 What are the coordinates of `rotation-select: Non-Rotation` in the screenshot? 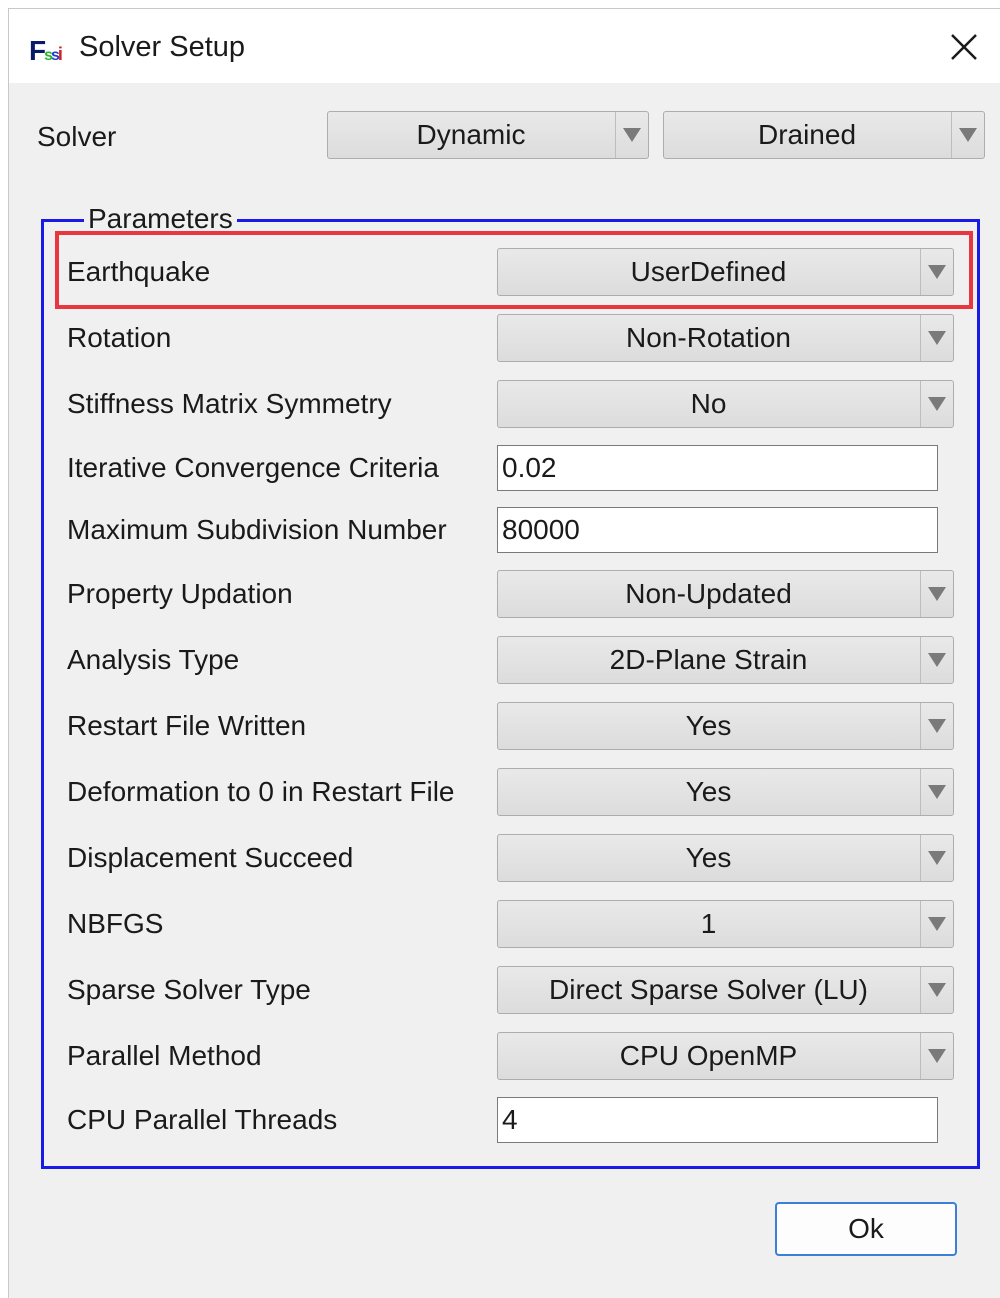 It's located at (725, 338).